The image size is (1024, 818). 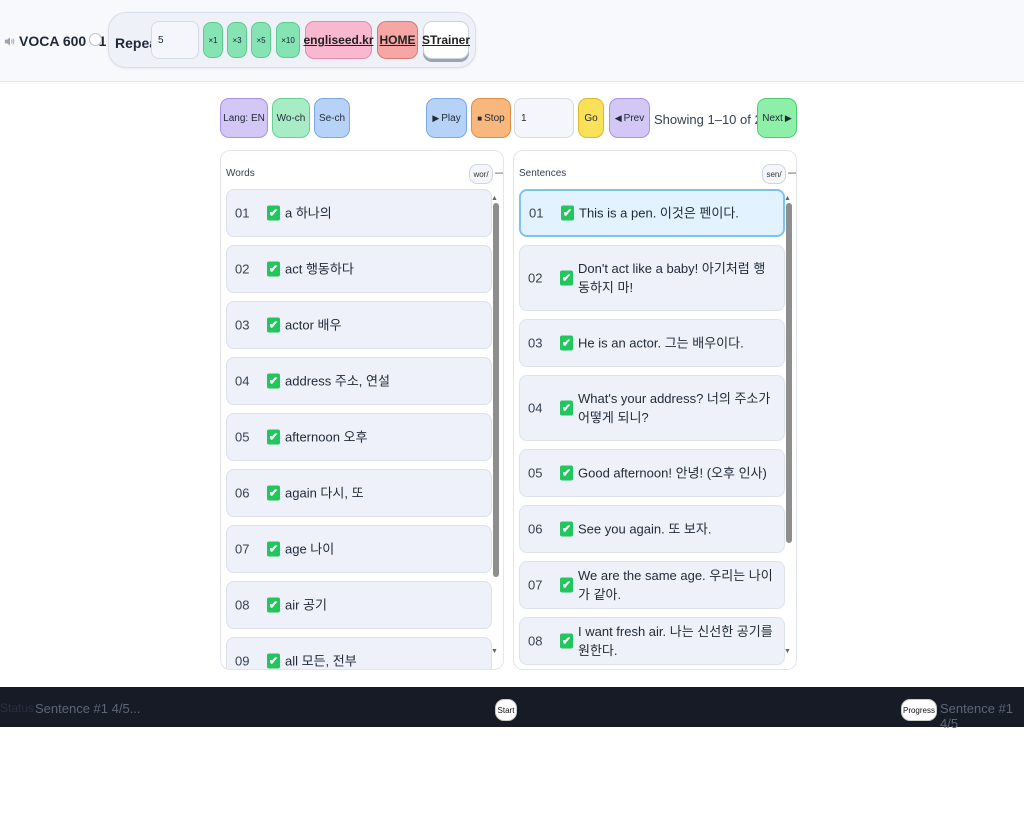 I want to click on item-number: 01, so click(x=536, y=213).